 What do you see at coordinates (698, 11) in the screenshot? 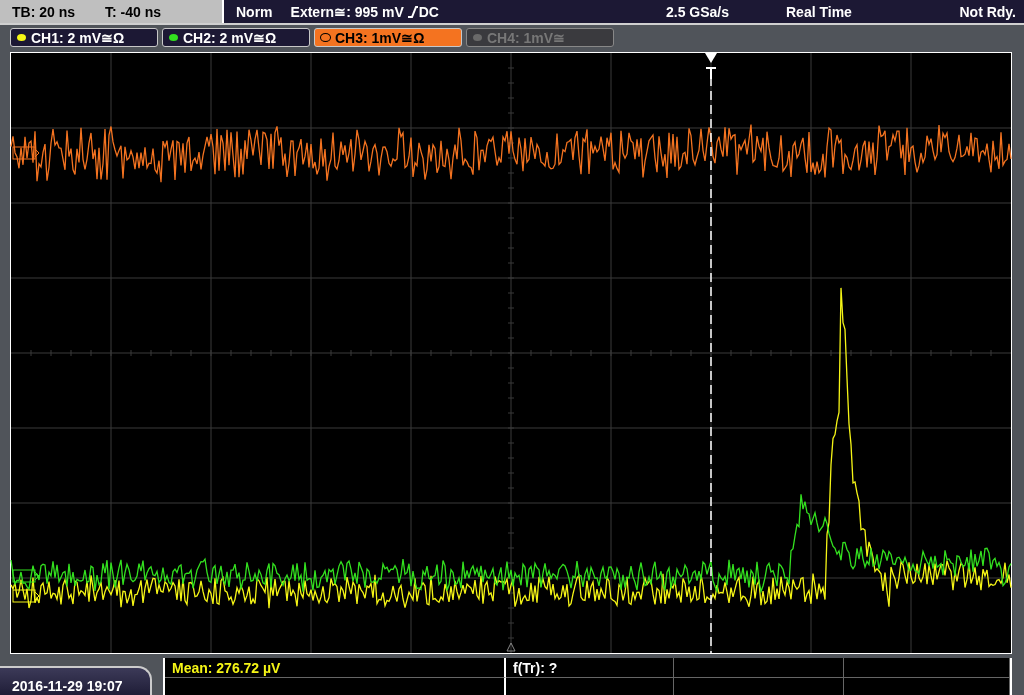
I see `sample-rate-label: 2.5 GSa/s` at bounding box center [698, 11].